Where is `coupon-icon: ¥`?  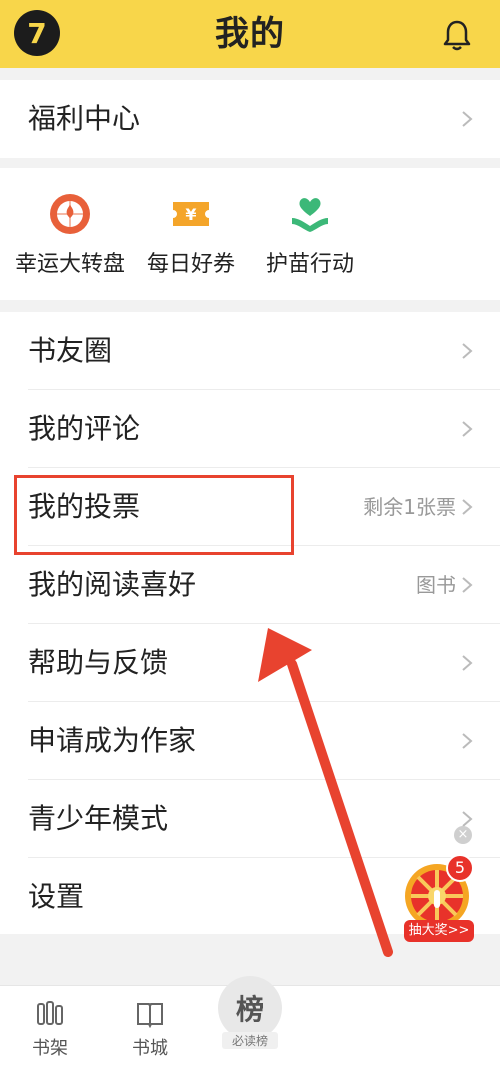
coupon-icon: ¥ is located at coordinates (191, 214).